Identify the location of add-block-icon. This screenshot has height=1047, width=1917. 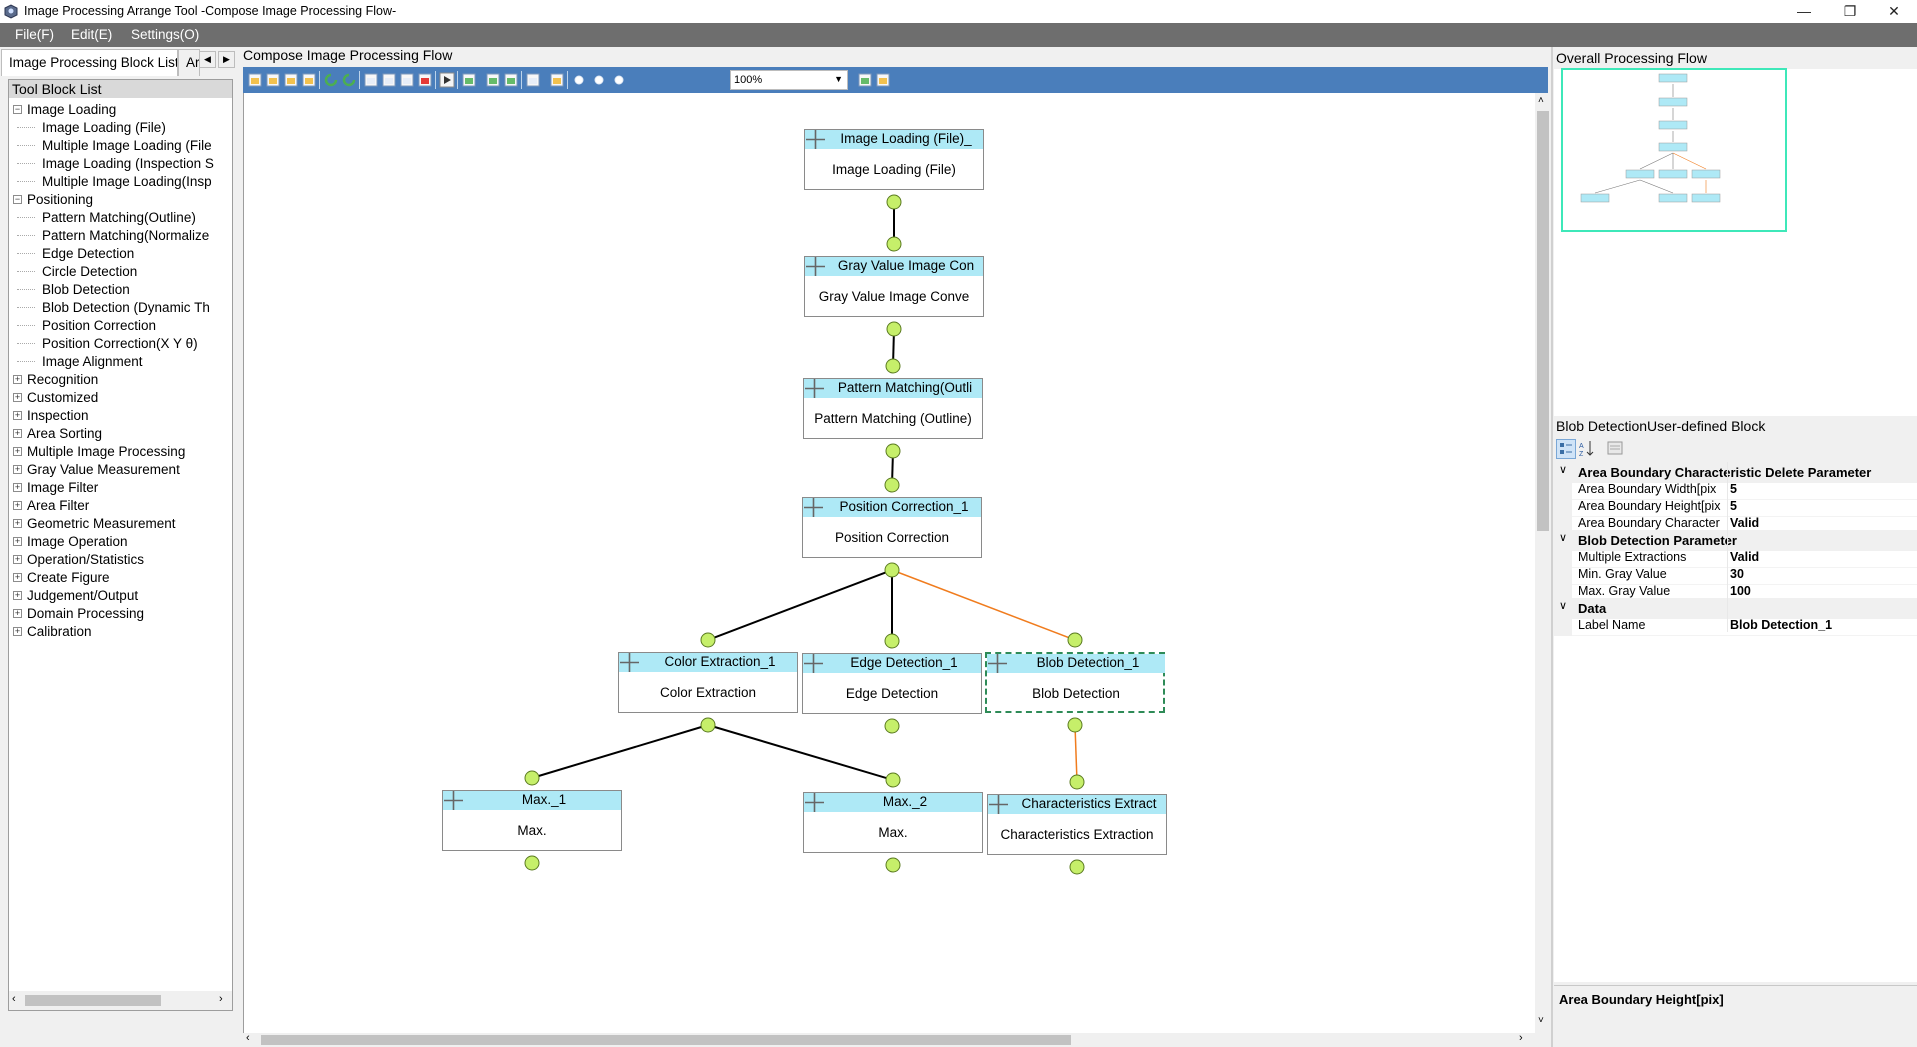
(469, 80).